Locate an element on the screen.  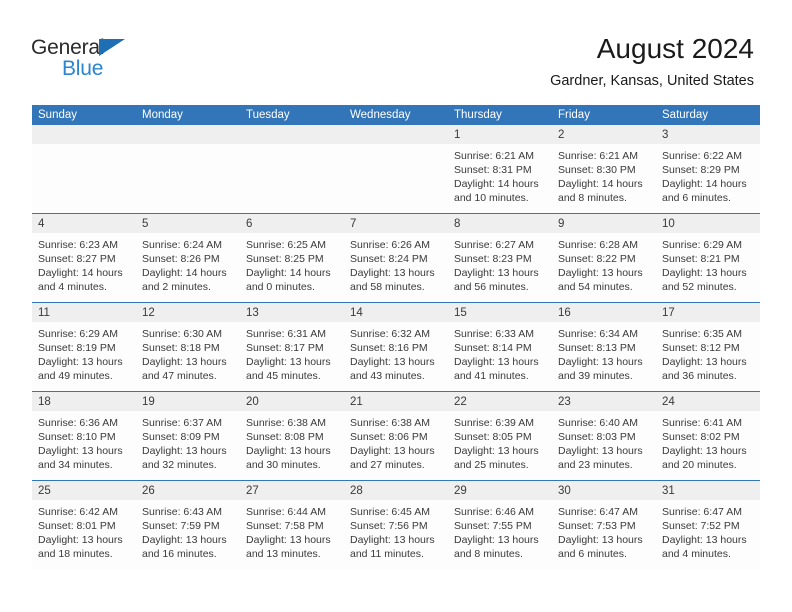
day-number: 11 is located at coordinates (44, 313).